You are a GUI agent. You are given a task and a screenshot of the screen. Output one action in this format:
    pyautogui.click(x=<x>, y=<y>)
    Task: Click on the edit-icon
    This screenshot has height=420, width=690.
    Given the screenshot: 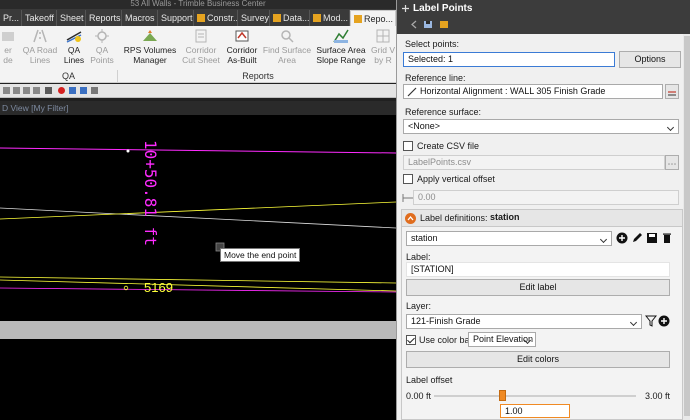 What is the action you would take?
    pyautogui.click(x=637, y=238)
    